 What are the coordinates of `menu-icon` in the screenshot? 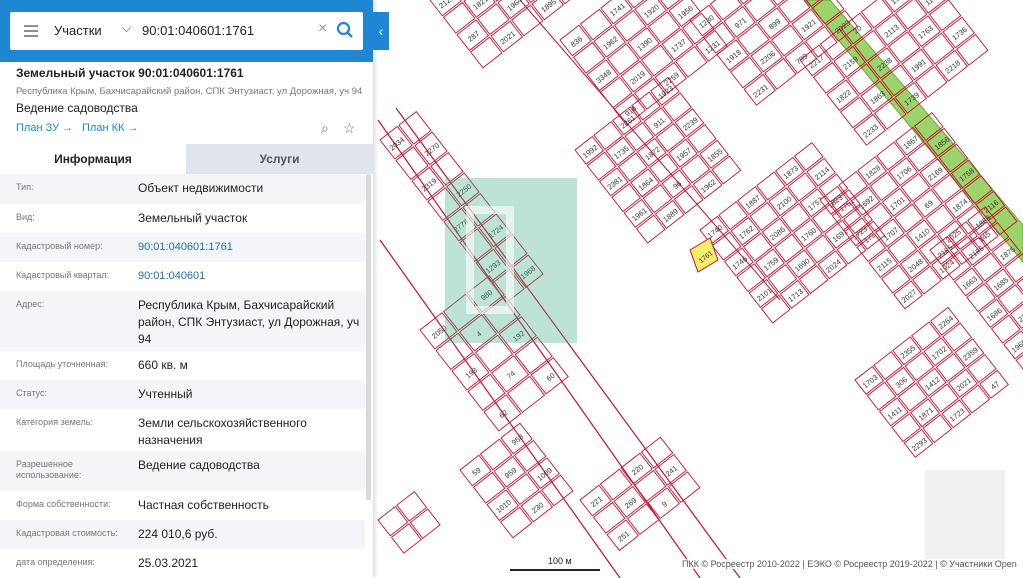 It's located at (31, 31).